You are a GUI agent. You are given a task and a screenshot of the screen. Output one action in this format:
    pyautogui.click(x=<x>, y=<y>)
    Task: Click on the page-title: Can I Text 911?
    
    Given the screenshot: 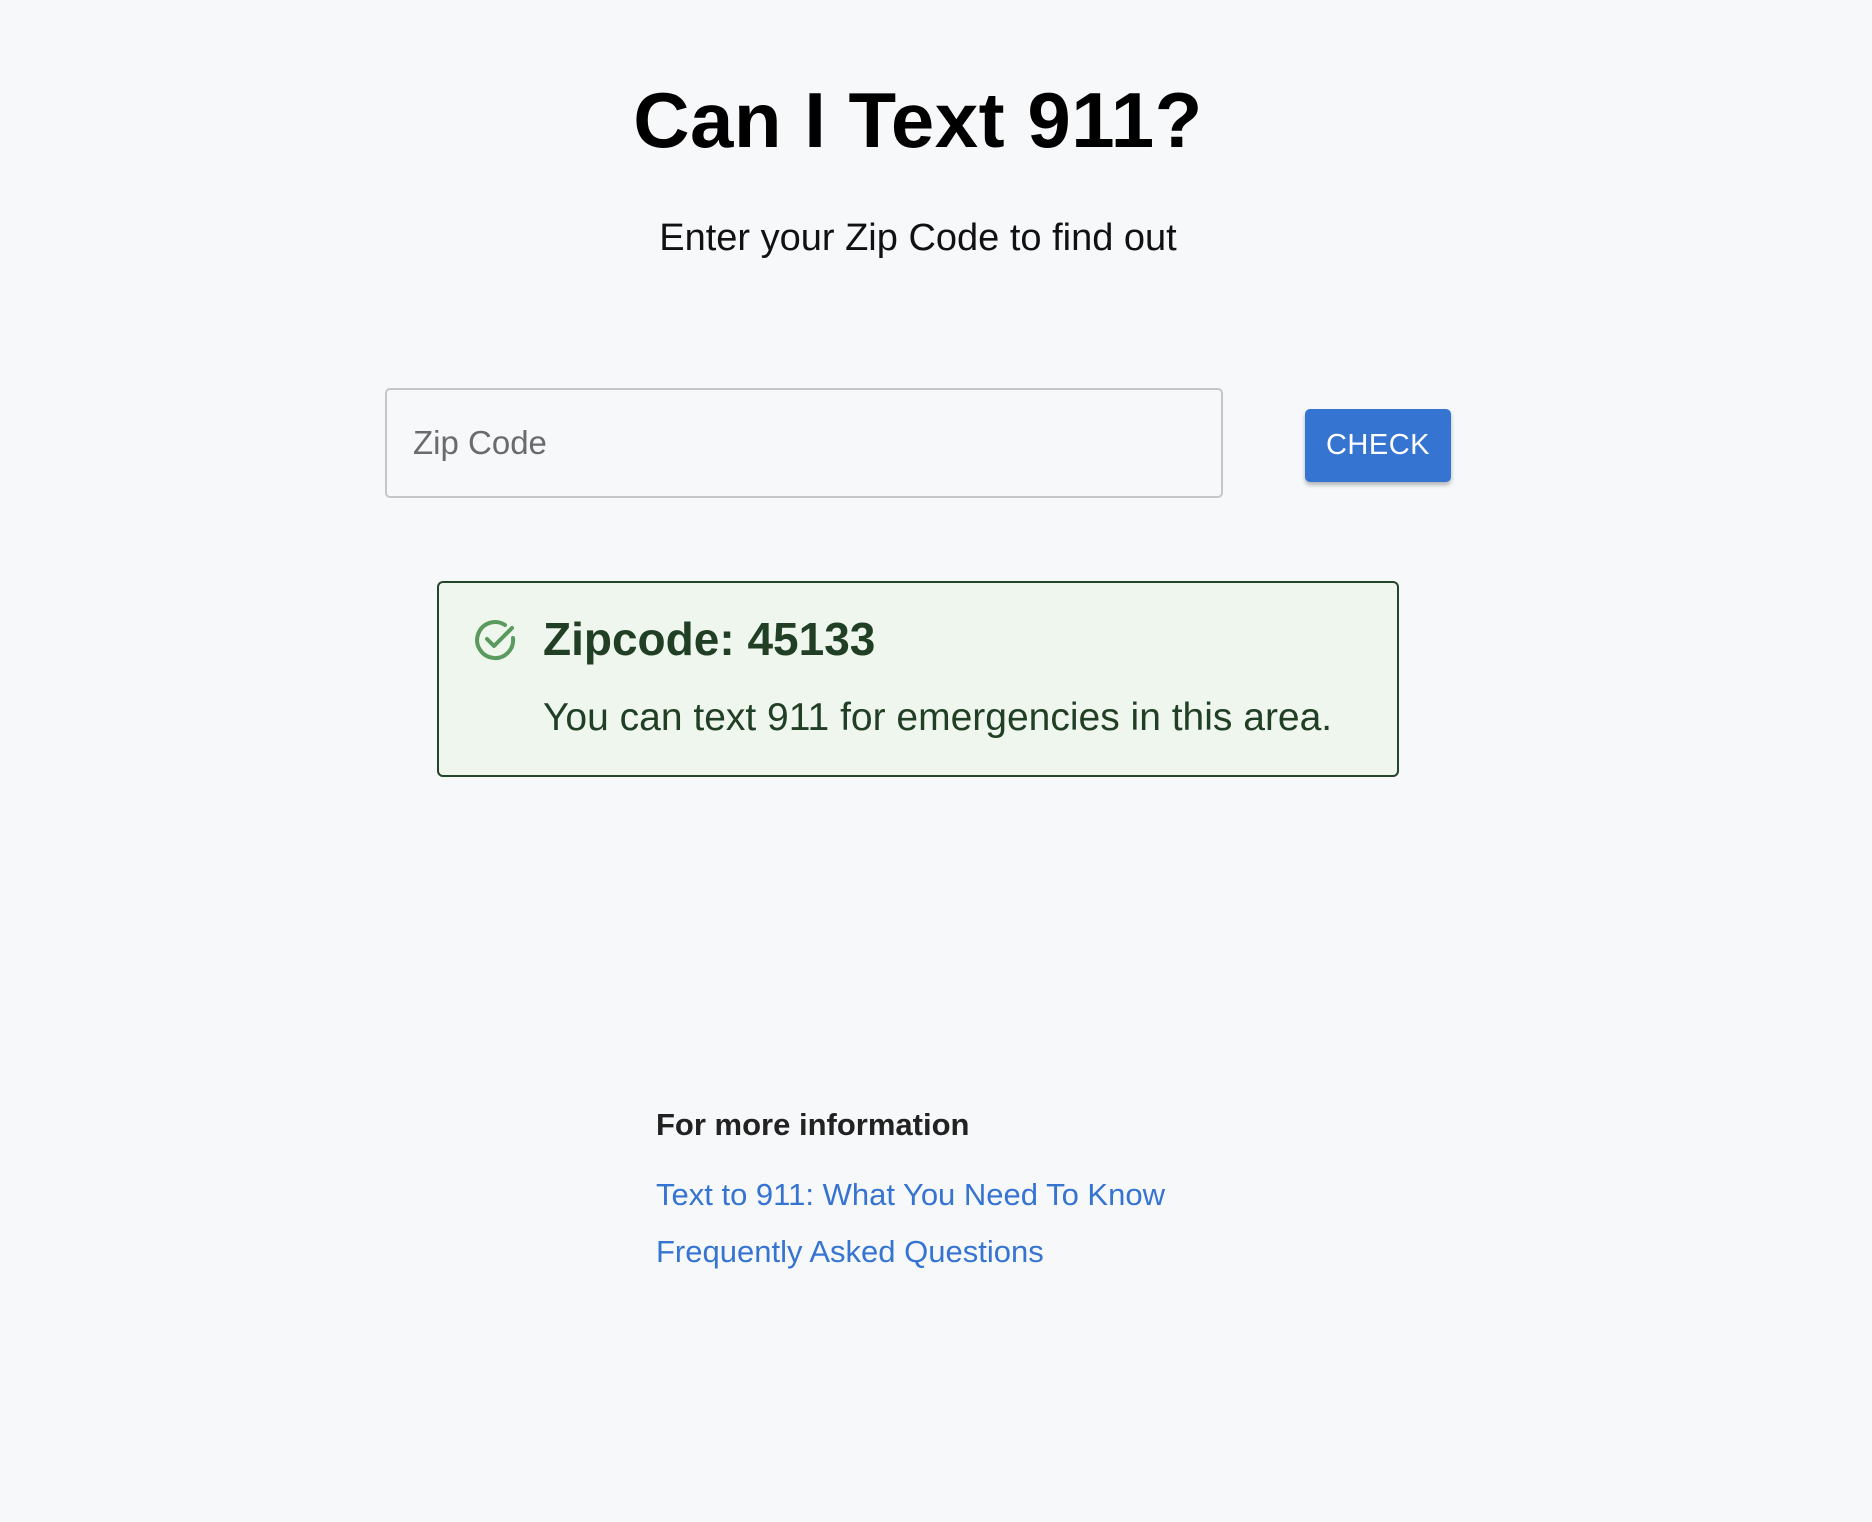 What is the action you would take?
    pyautogui.click(x=918, y=120)
    